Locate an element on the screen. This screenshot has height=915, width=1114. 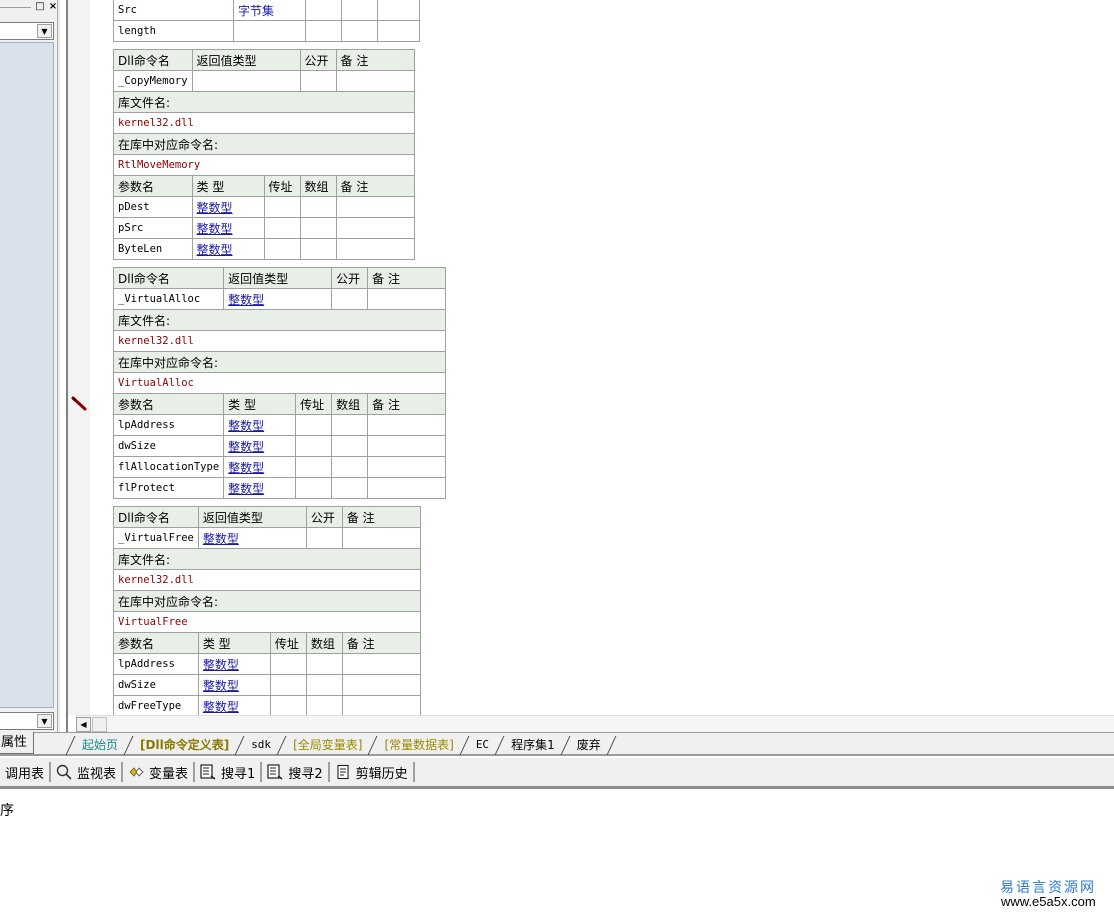
param-name: flProtect is located at coordinates (168, 488).